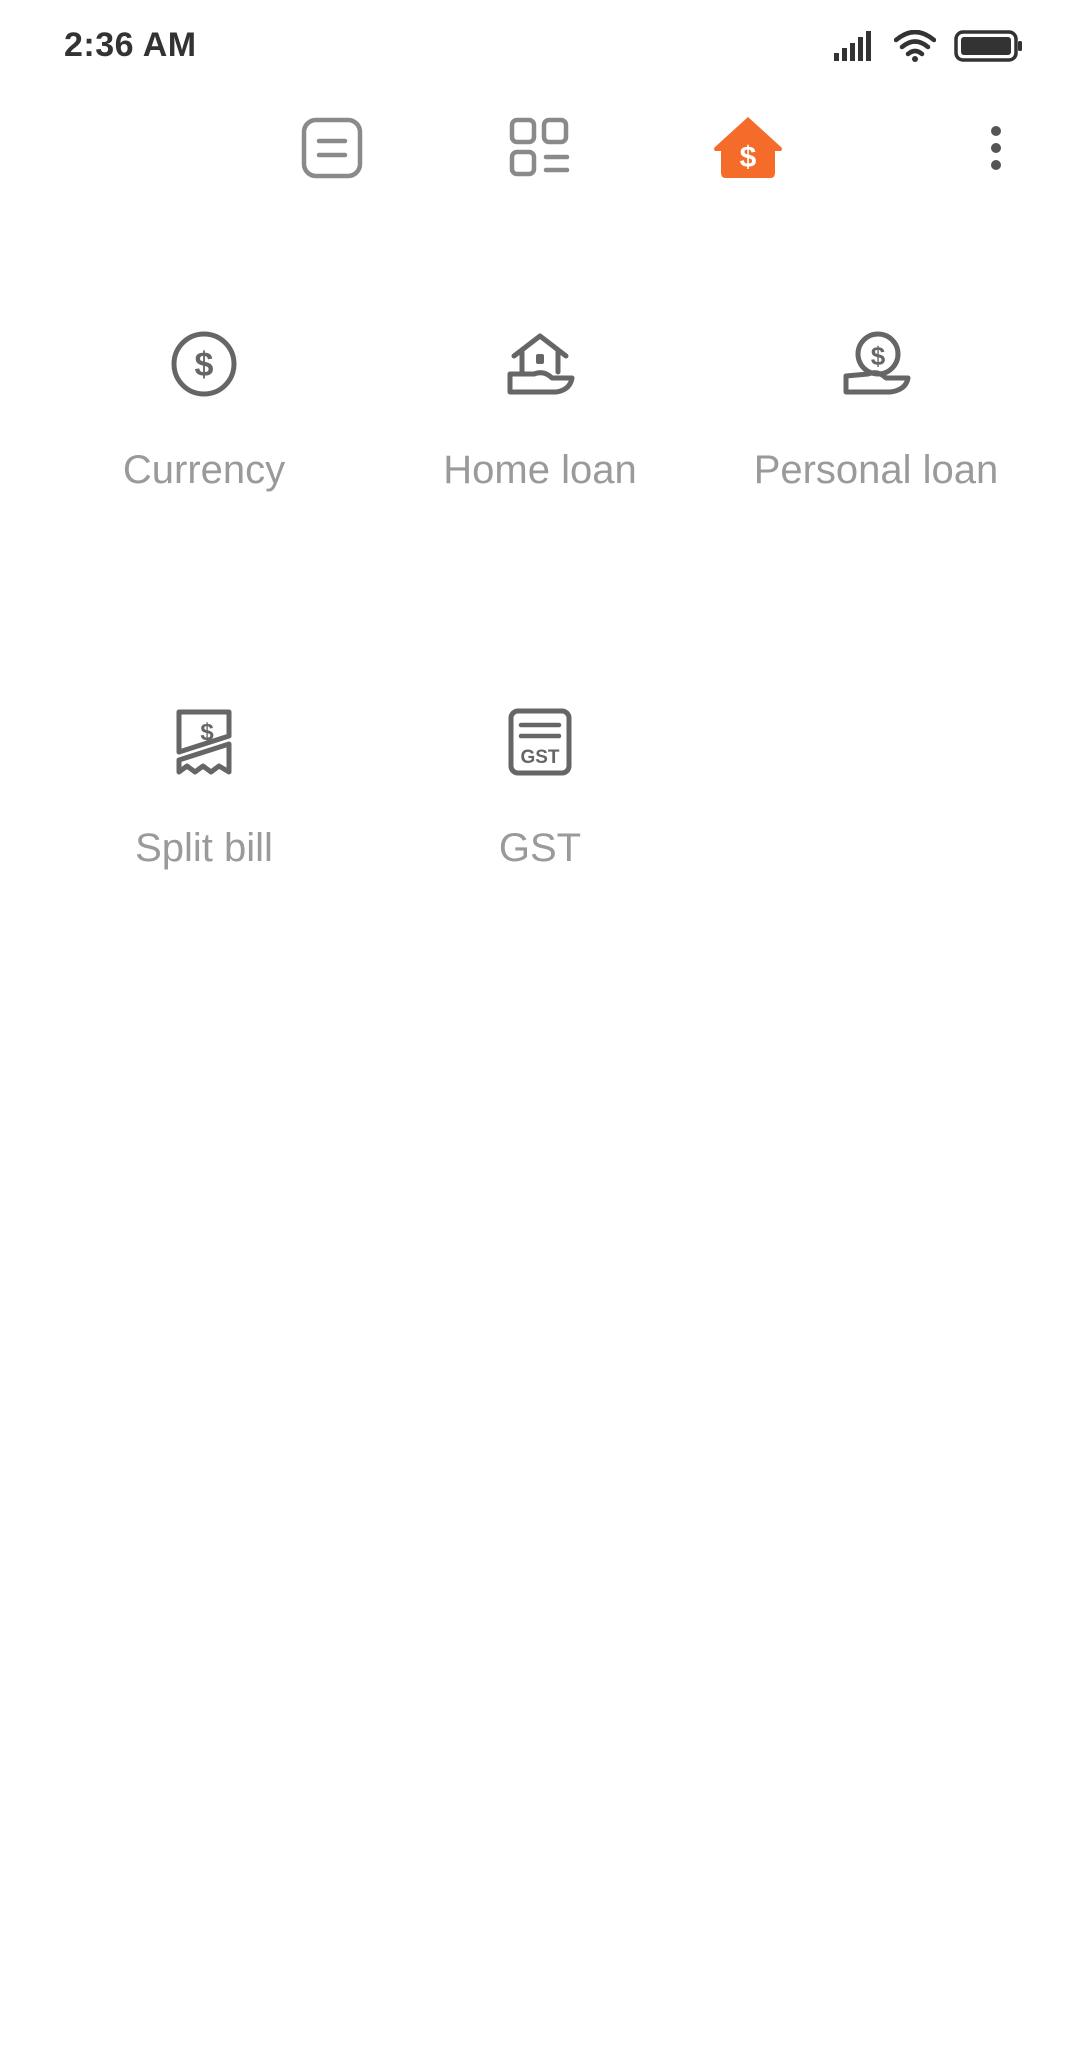  I want to click on tool-gst: GST GST, so click(540, 830).